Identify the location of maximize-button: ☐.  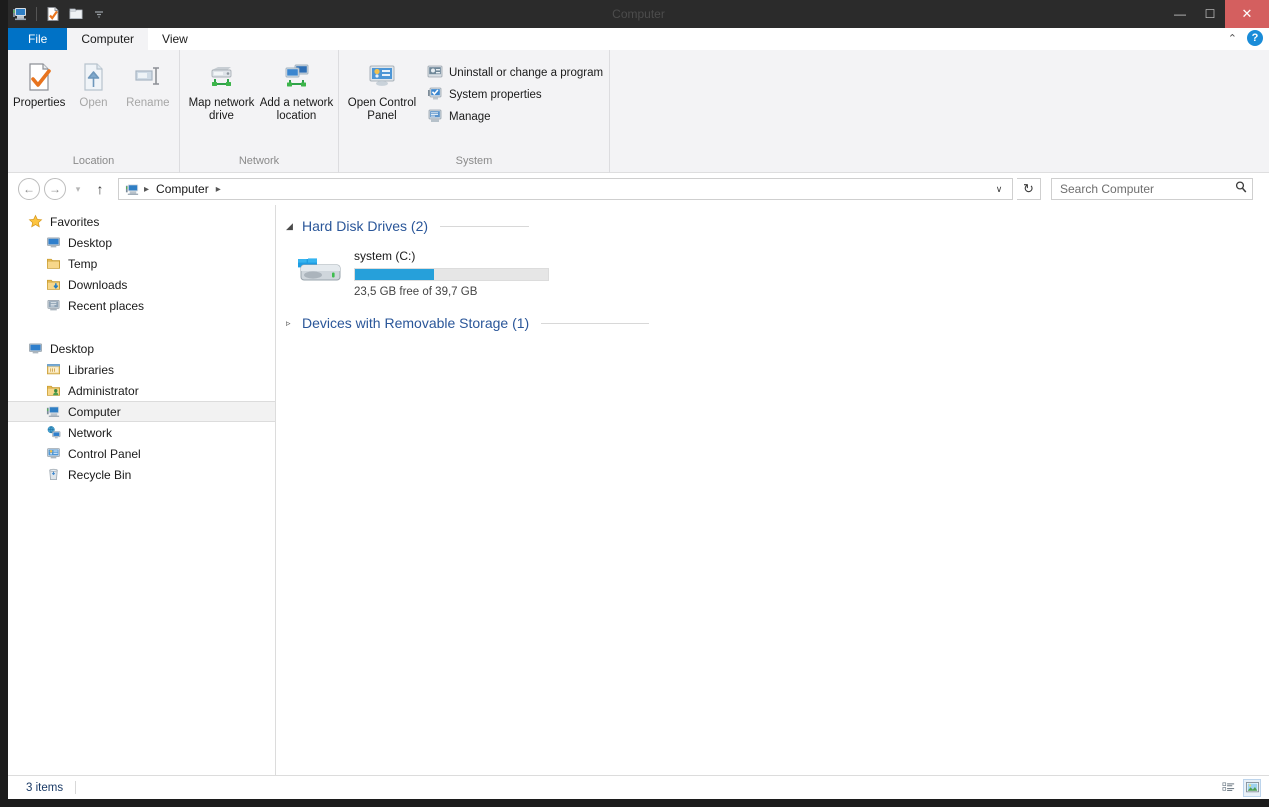
(1210, 14).